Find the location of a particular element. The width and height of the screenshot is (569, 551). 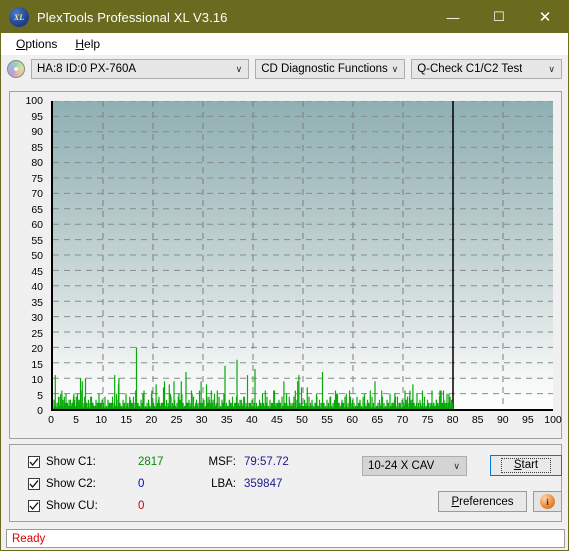

speed-select: 10-24 X CAV ∨ is located at coordinates (414, 466).